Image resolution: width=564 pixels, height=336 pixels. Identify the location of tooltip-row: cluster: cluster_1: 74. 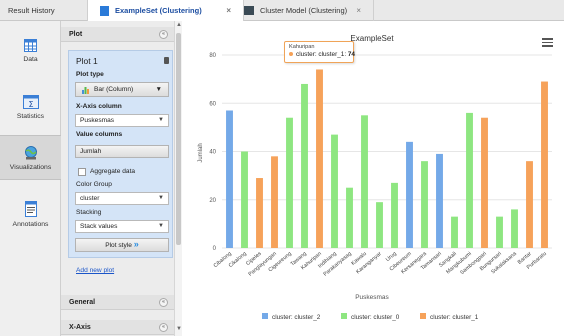
(322, 54).